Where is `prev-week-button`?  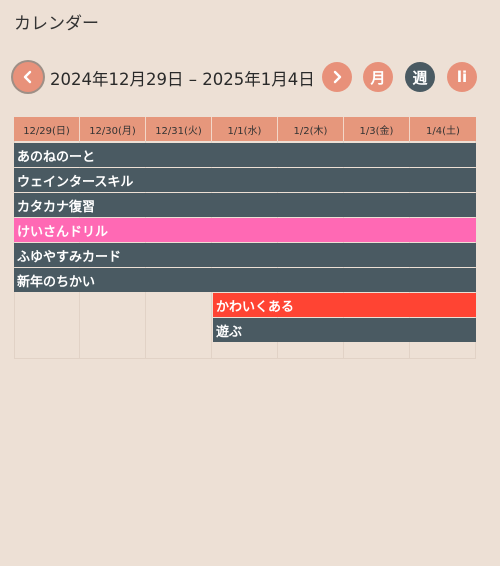
prev-week-button is located at coordinates (28, 77).